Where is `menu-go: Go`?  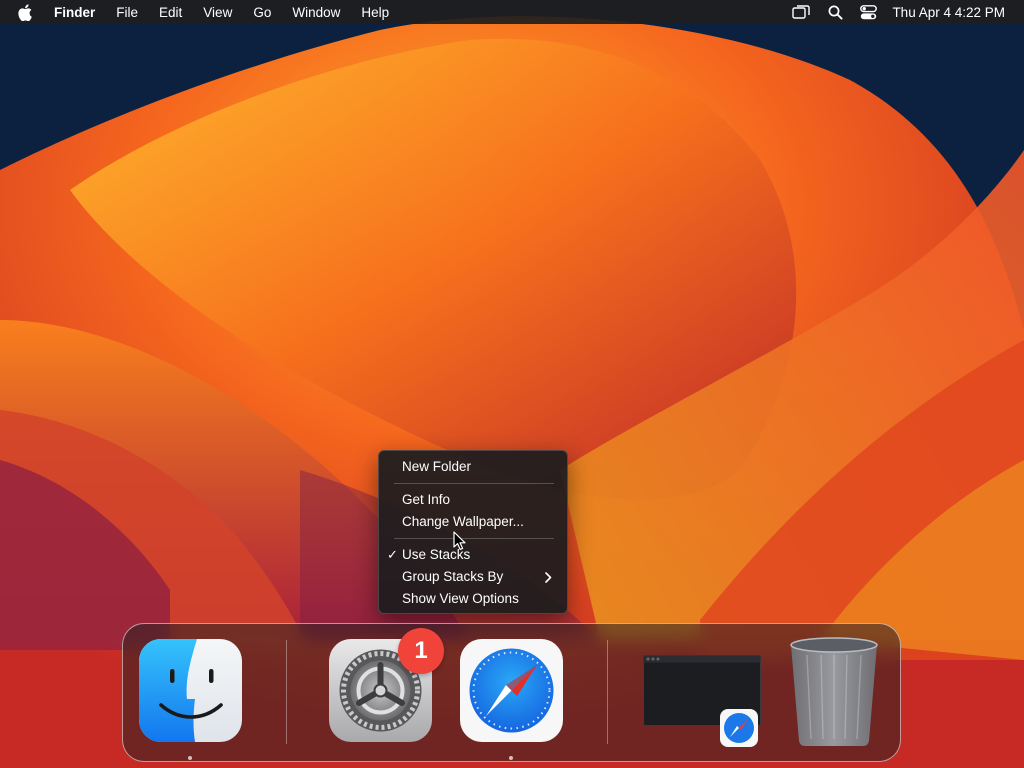 menu-go: Go is located at coordinates (262, 12).